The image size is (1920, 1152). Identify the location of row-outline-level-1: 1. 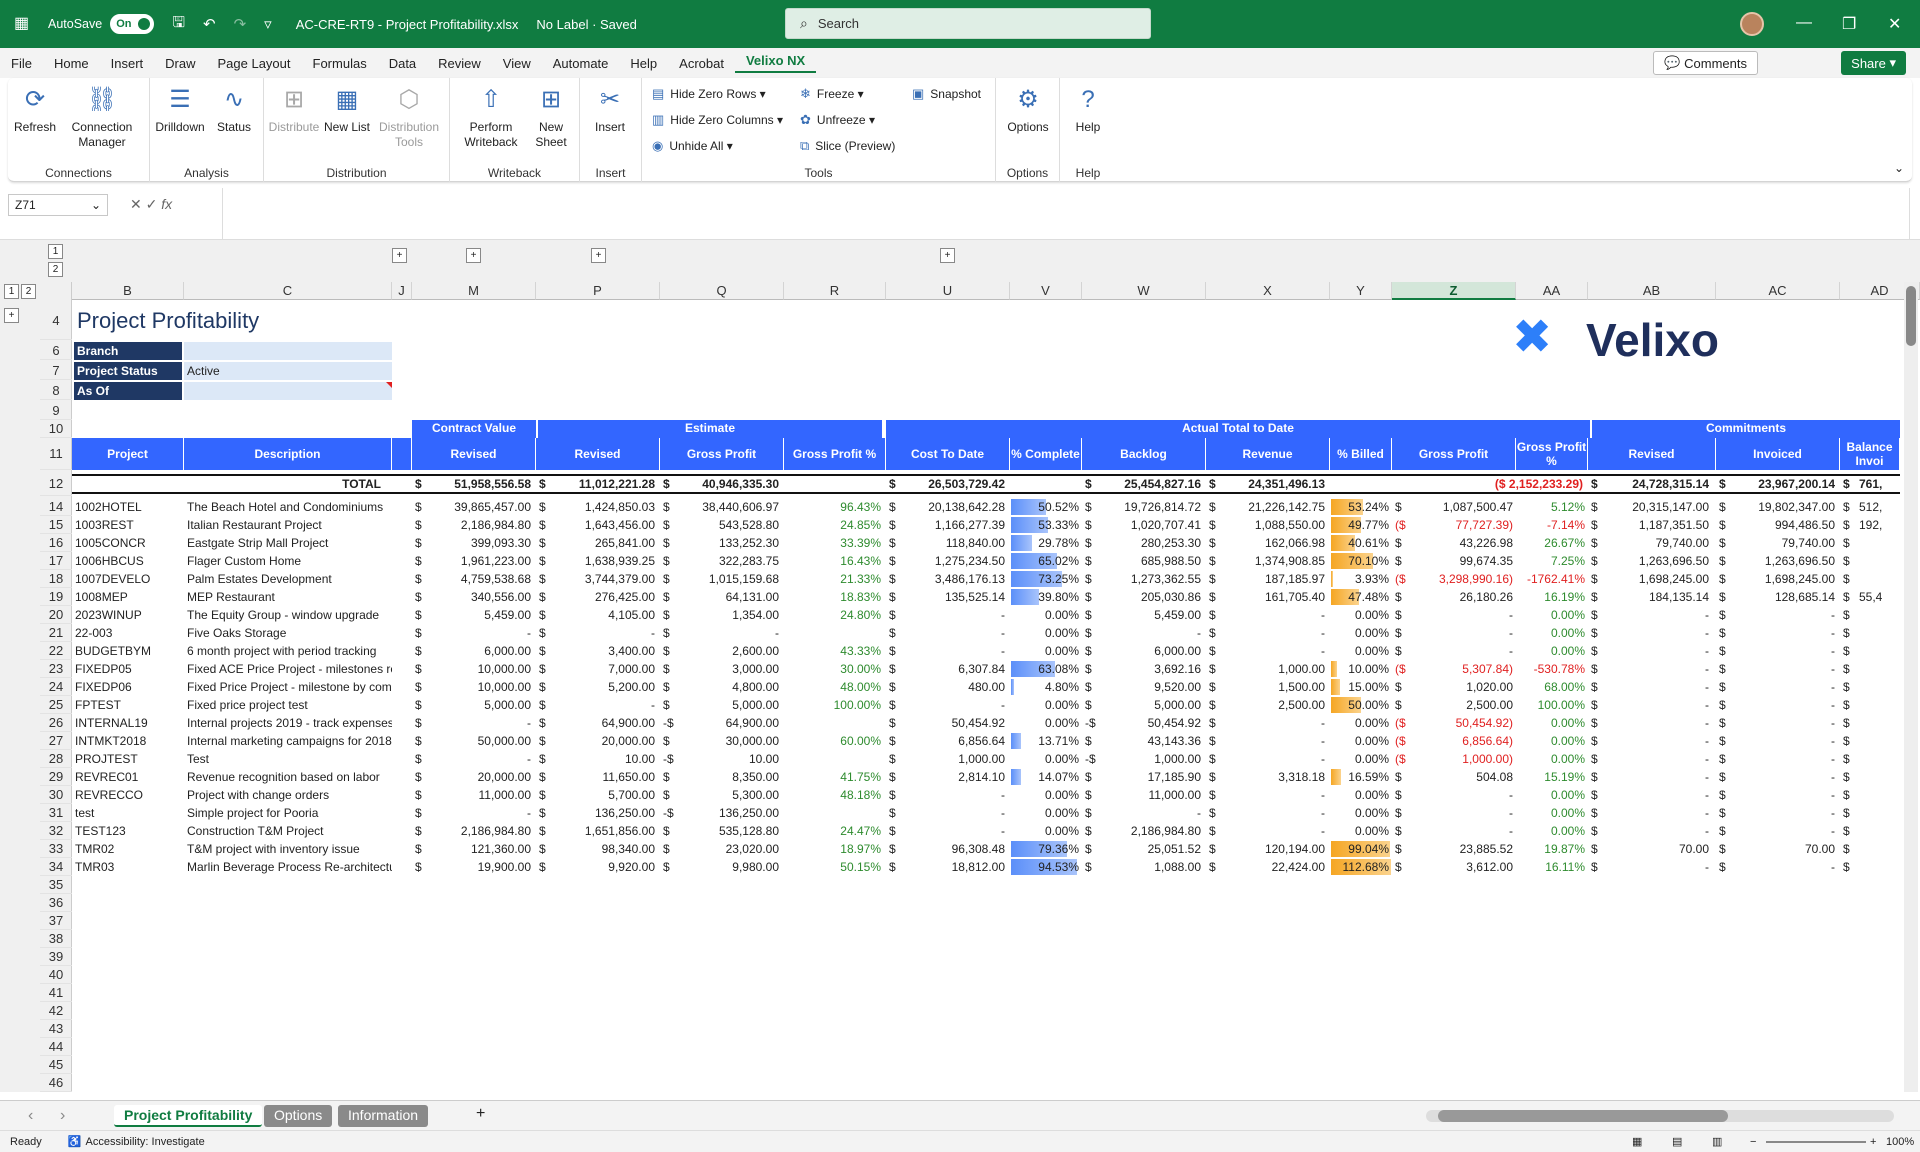
(11, 291).